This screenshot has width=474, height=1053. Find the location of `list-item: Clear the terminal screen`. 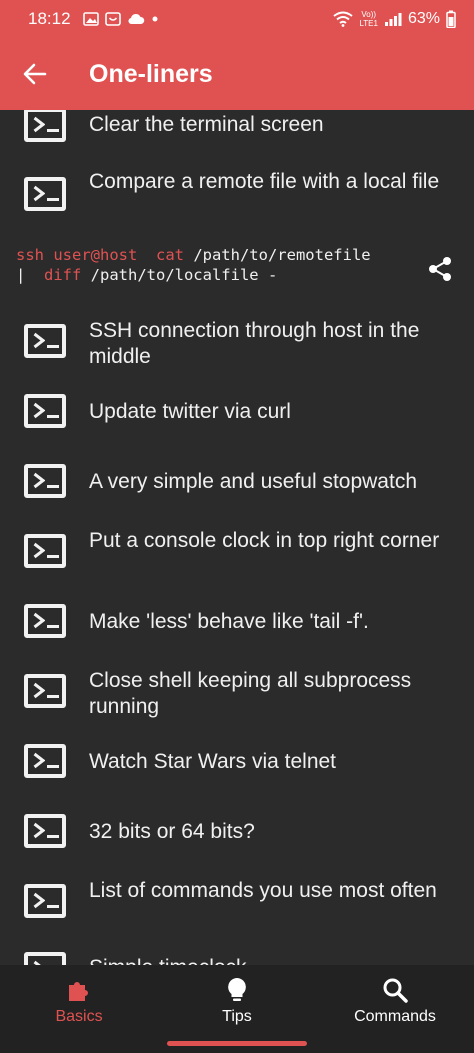

list-item: Clear the terminal screen is located at coordinates (237, 126).